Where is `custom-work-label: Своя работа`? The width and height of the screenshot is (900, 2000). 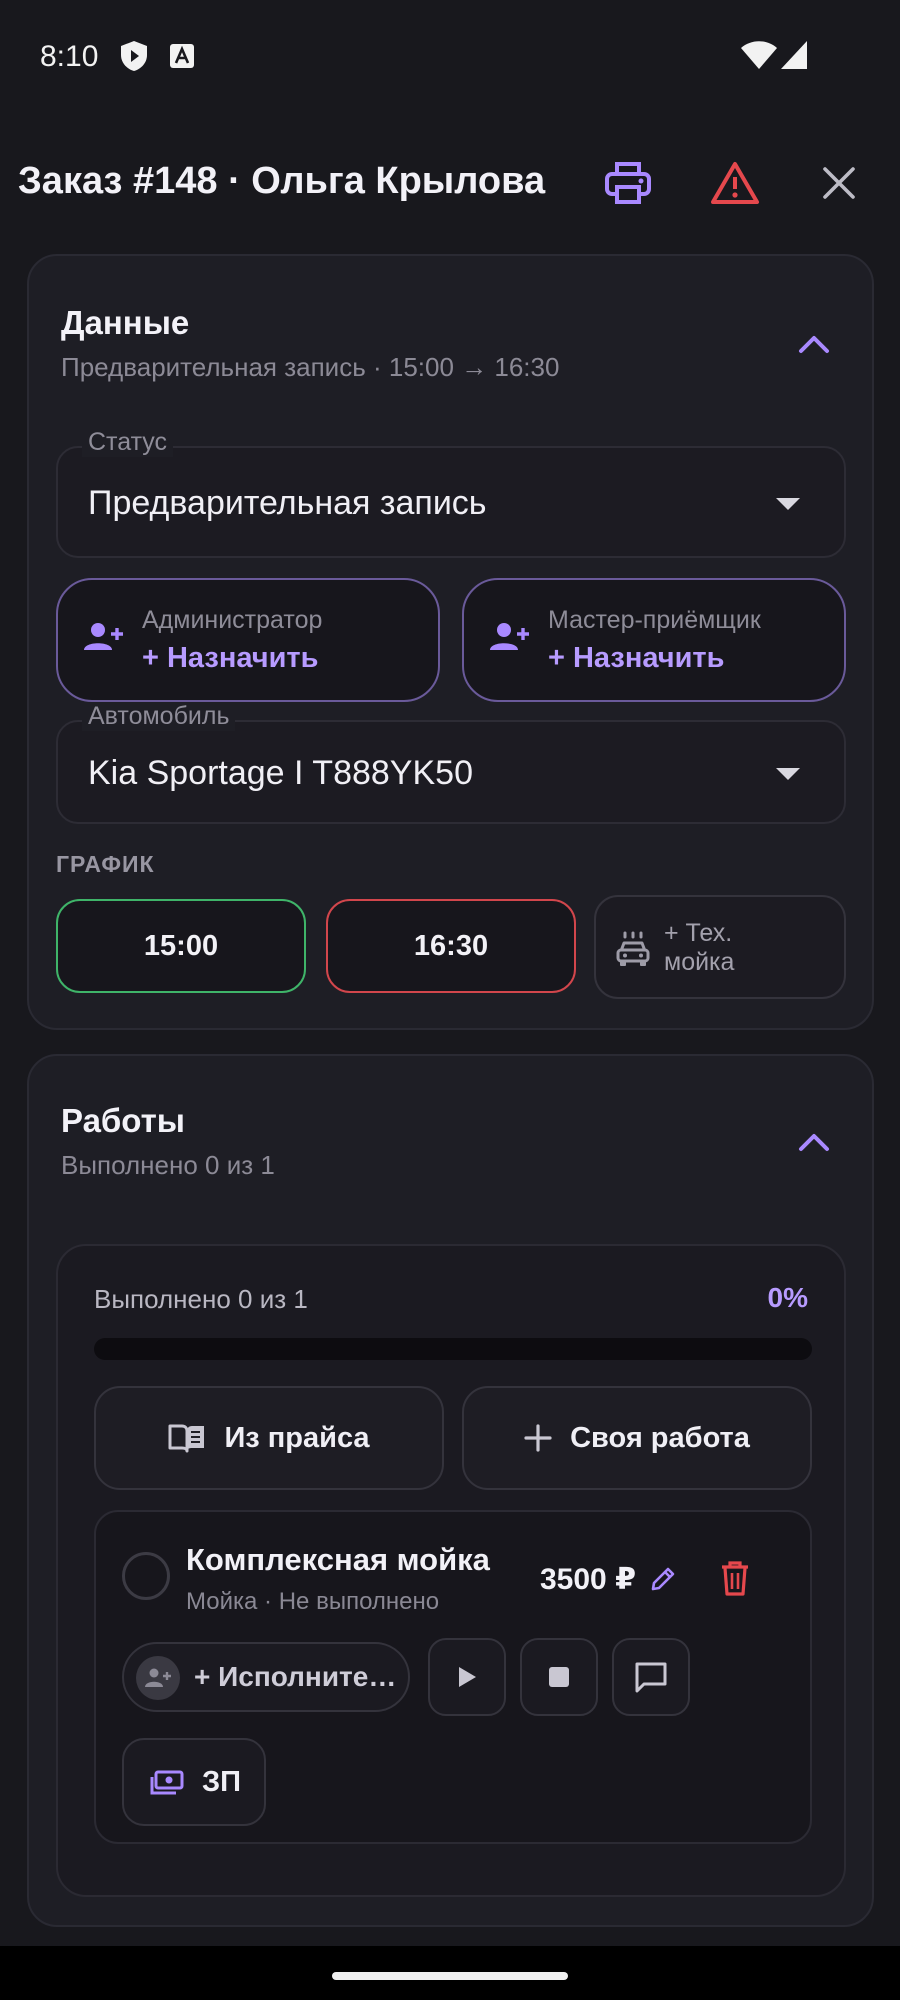 custom-work-label: Своя работа is located at coordinates (660, 1437).